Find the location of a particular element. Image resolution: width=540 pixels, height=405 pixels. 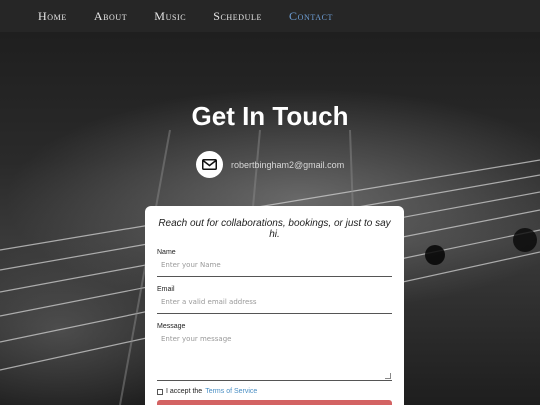

contact-email-row: robertbingham2@gmail.com is located at coordinates (270, 164).